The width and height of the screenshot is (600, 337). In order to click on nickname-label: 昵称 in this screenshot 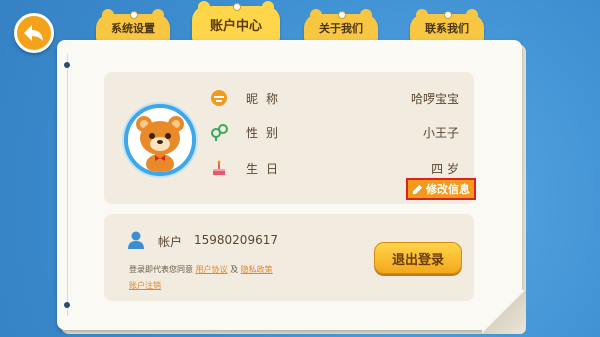, I will do `click(266, 99)`.